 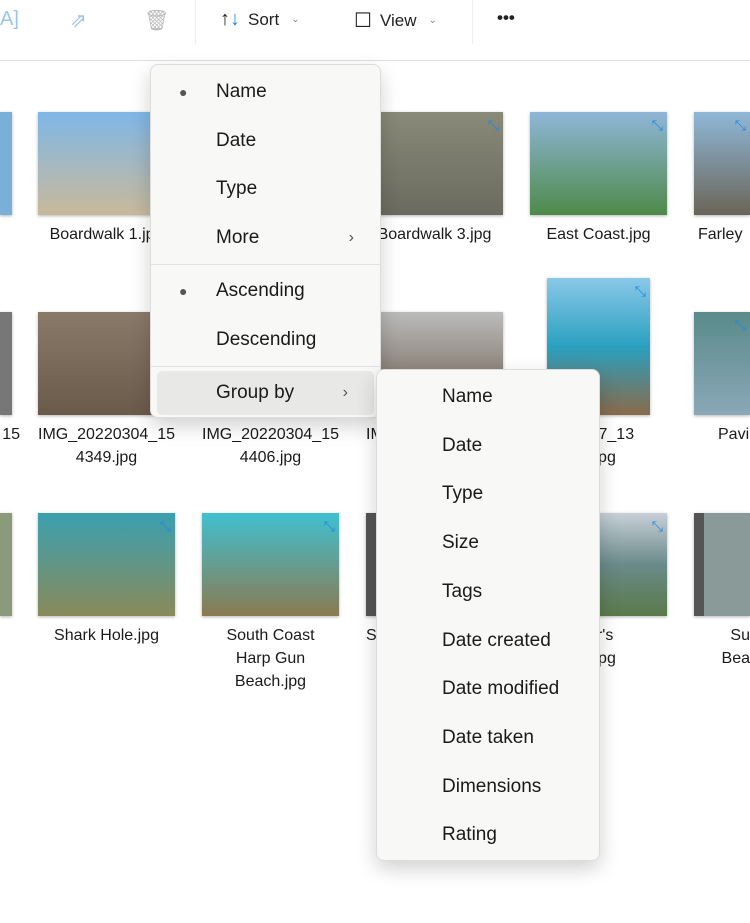 I want to click on menu-item-label: Descending, so click(x=266, y=339).